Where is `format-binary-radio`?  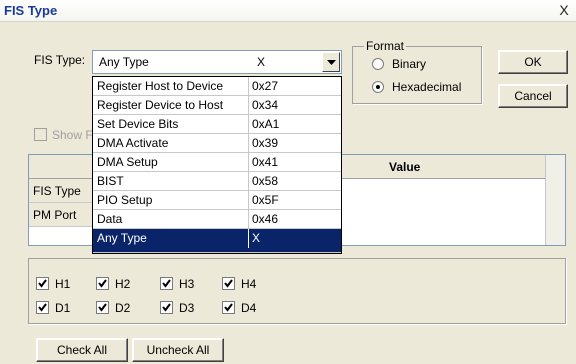 format-binary-radio is located at coordinates (378, 64).